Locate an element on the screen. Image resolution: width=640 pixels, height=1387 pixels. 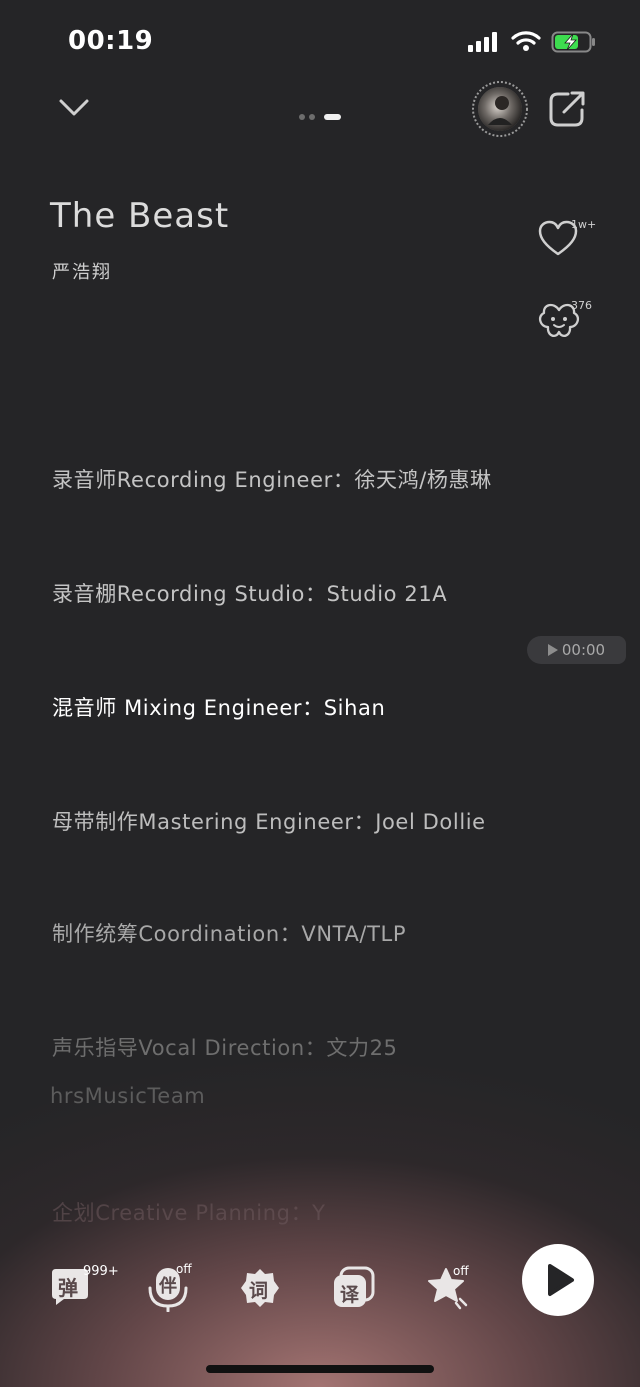
seek-time-pill: 00:00 is located at coordinates (576, 650).